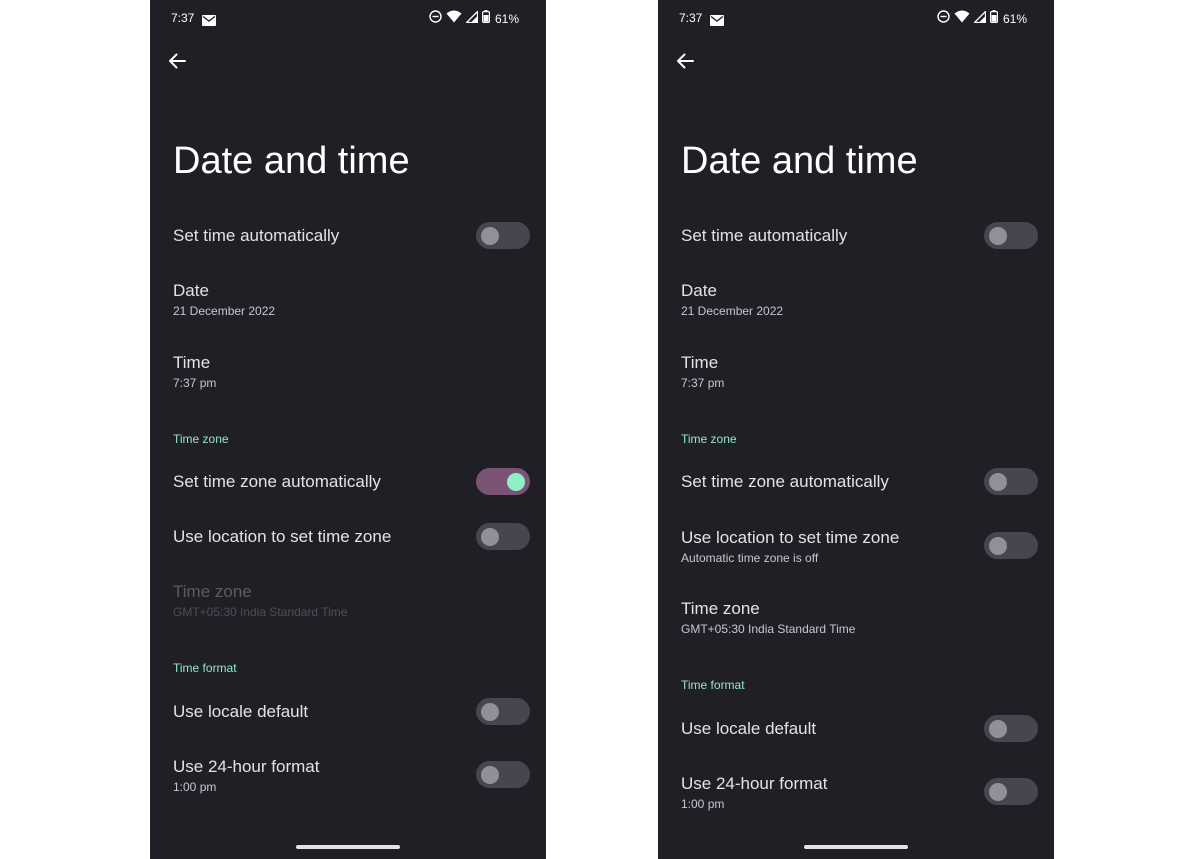 The image size is (1200, 859). I want to click on use-location-row: Use location to set time zone, so click(348, 537).